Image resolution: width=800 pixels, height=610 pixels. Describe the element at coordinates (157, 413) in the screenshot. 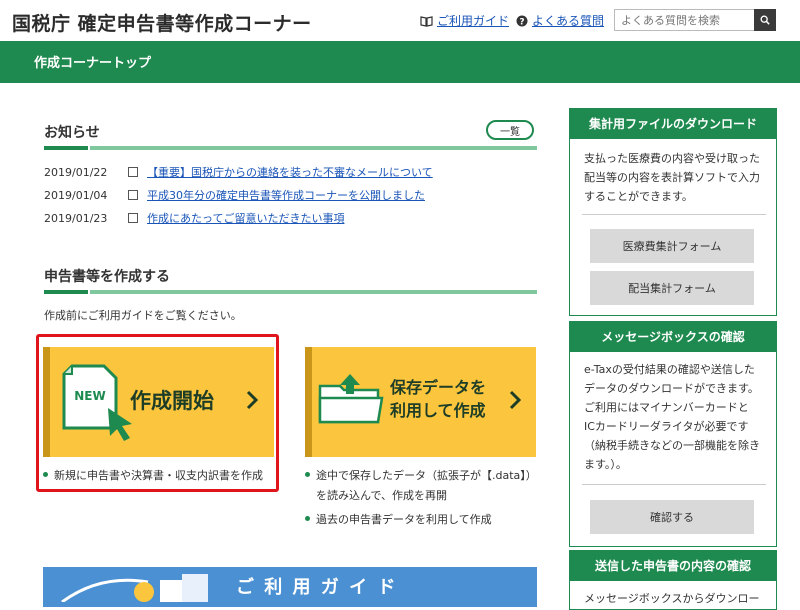

I see `highlight-frame` at that location.